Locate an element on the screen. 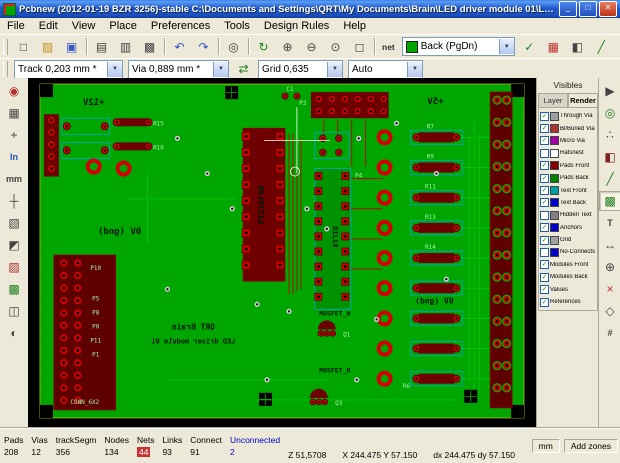 This screenshot has width=620, height=463. highlight-net-icon: ◎ is located at coordinates (609, 113).